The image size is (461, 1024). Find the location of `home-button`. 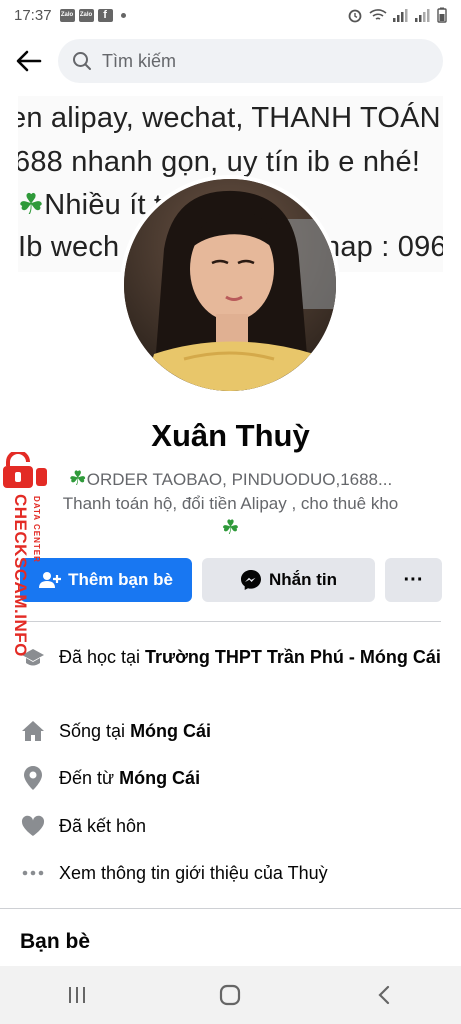

home-button is located at coordinates (230, 995).